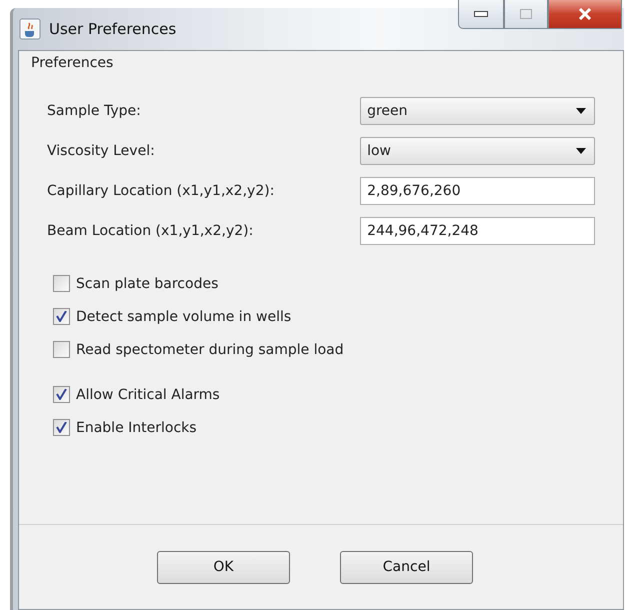 The image size is (626, 610). Describe the element at coordinates (406, 567) in the screenshot. I see `cancel-button: Cancel` at that location.